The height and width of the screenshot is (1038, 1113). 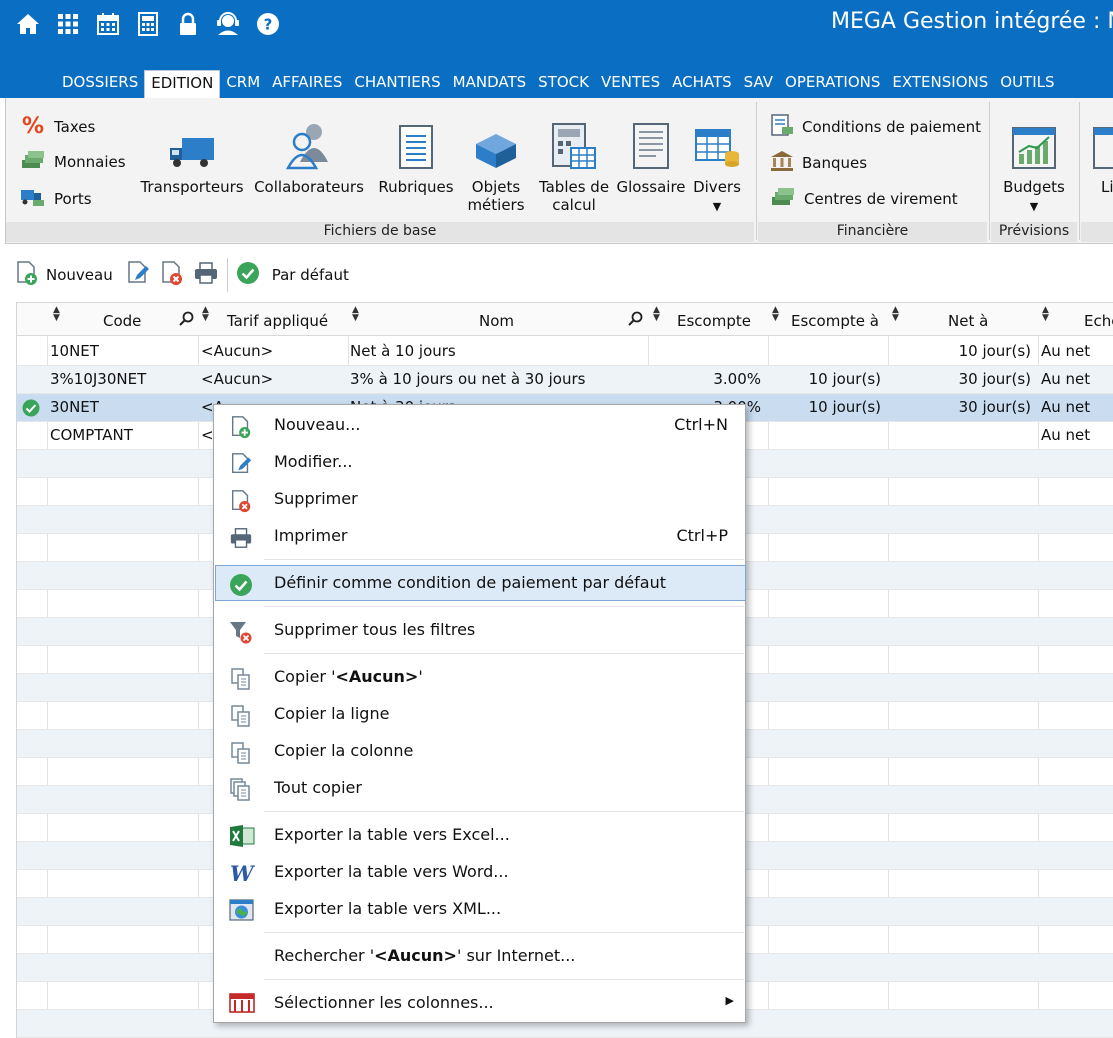 I want to click on cell-net-a: 30 jour(s), so click(x=994, y=407).